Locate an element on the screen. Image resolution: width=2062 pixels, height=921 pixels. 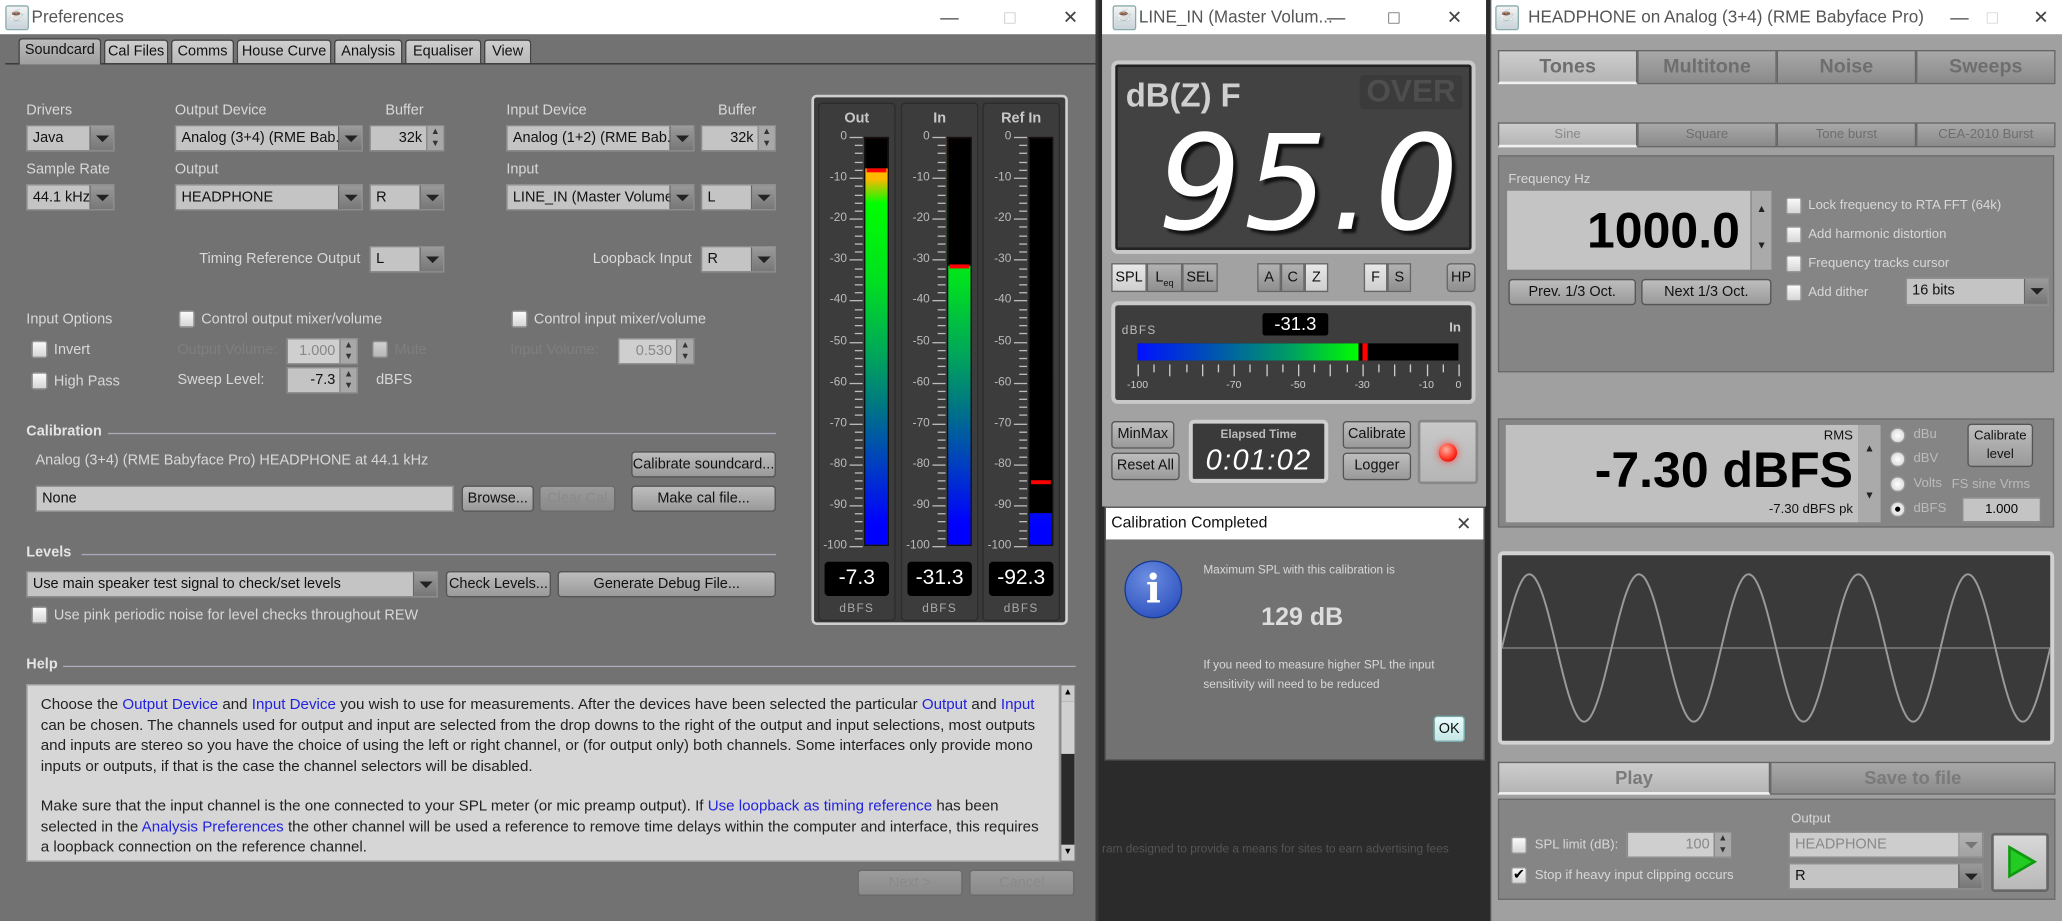
tab-noise: Noise is located at coordinates (1846, 67).